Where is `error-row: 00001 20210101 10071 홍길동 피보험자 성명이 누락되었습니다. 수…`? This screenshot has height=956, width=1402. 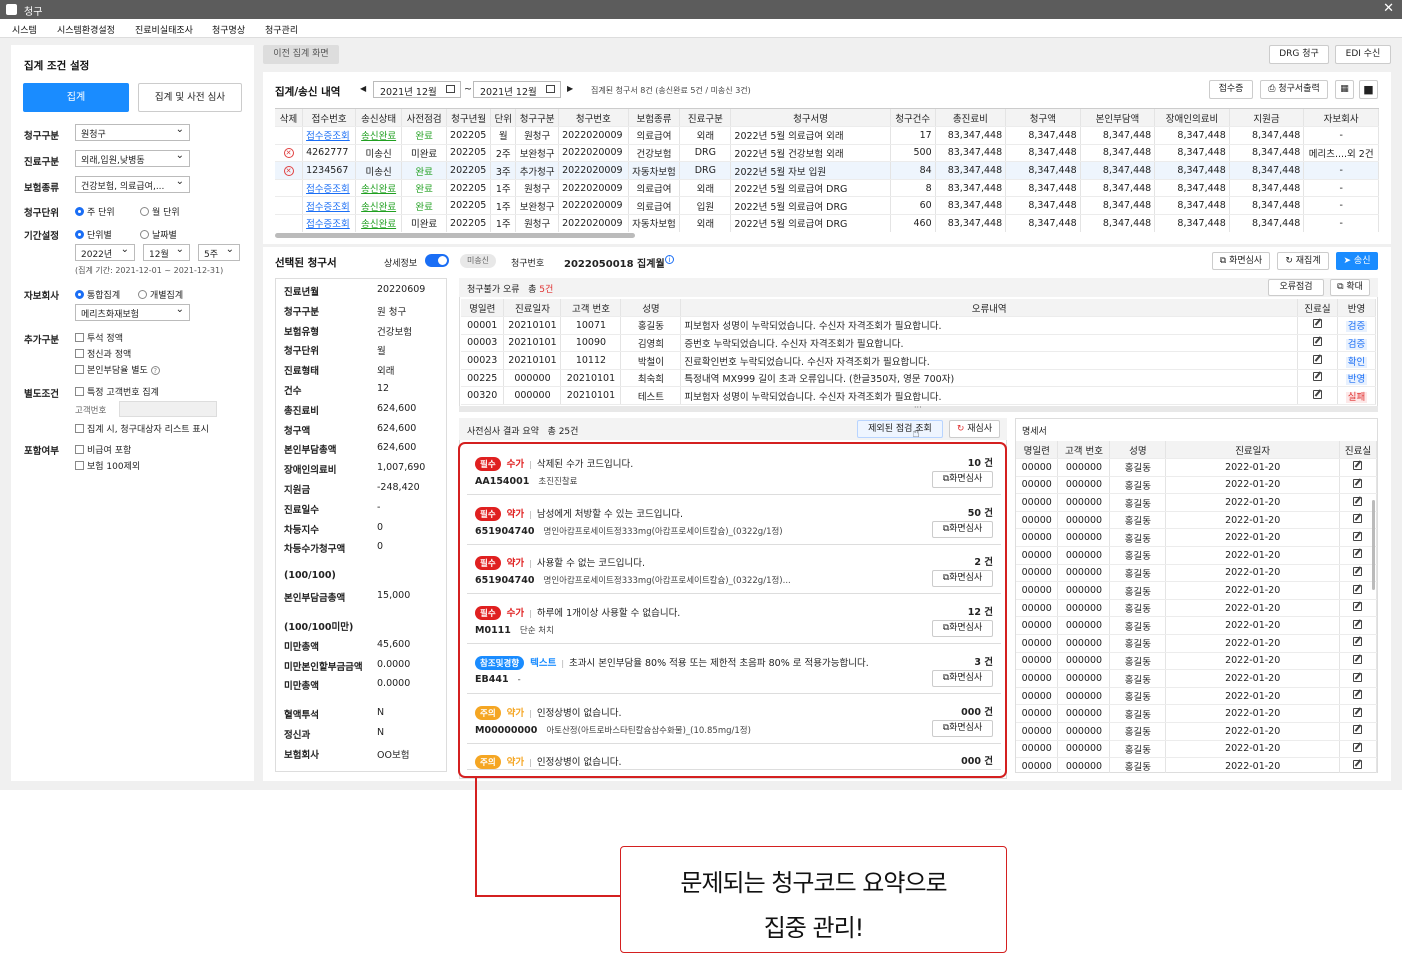 error-row: 00001 20210101 10071 홍길동 피보험자 성명이 누락되었습니다. 수… is located at coordinates (918, 325).